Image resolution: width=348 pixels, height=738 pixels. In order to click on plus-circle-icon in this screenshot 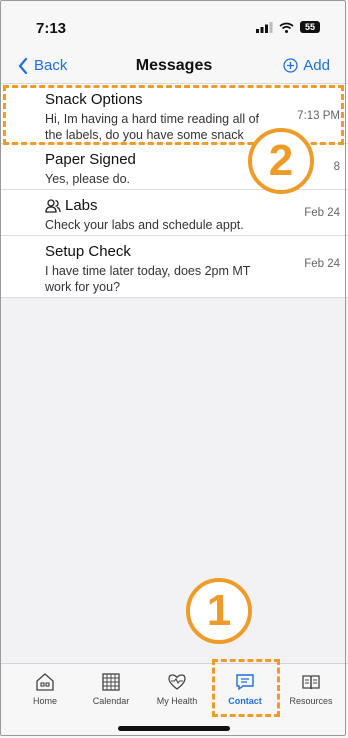, I will do `click(290, 65)`.